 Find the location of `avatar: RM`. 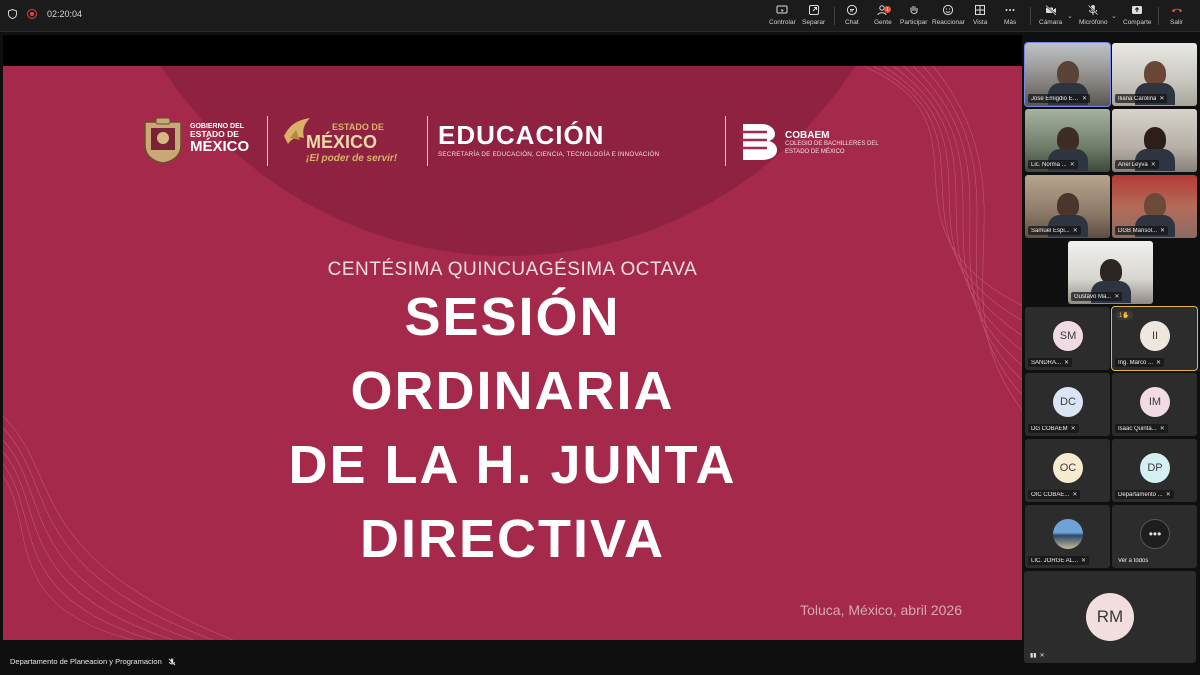

avatar: RM is located at coordinates (1110, 617).